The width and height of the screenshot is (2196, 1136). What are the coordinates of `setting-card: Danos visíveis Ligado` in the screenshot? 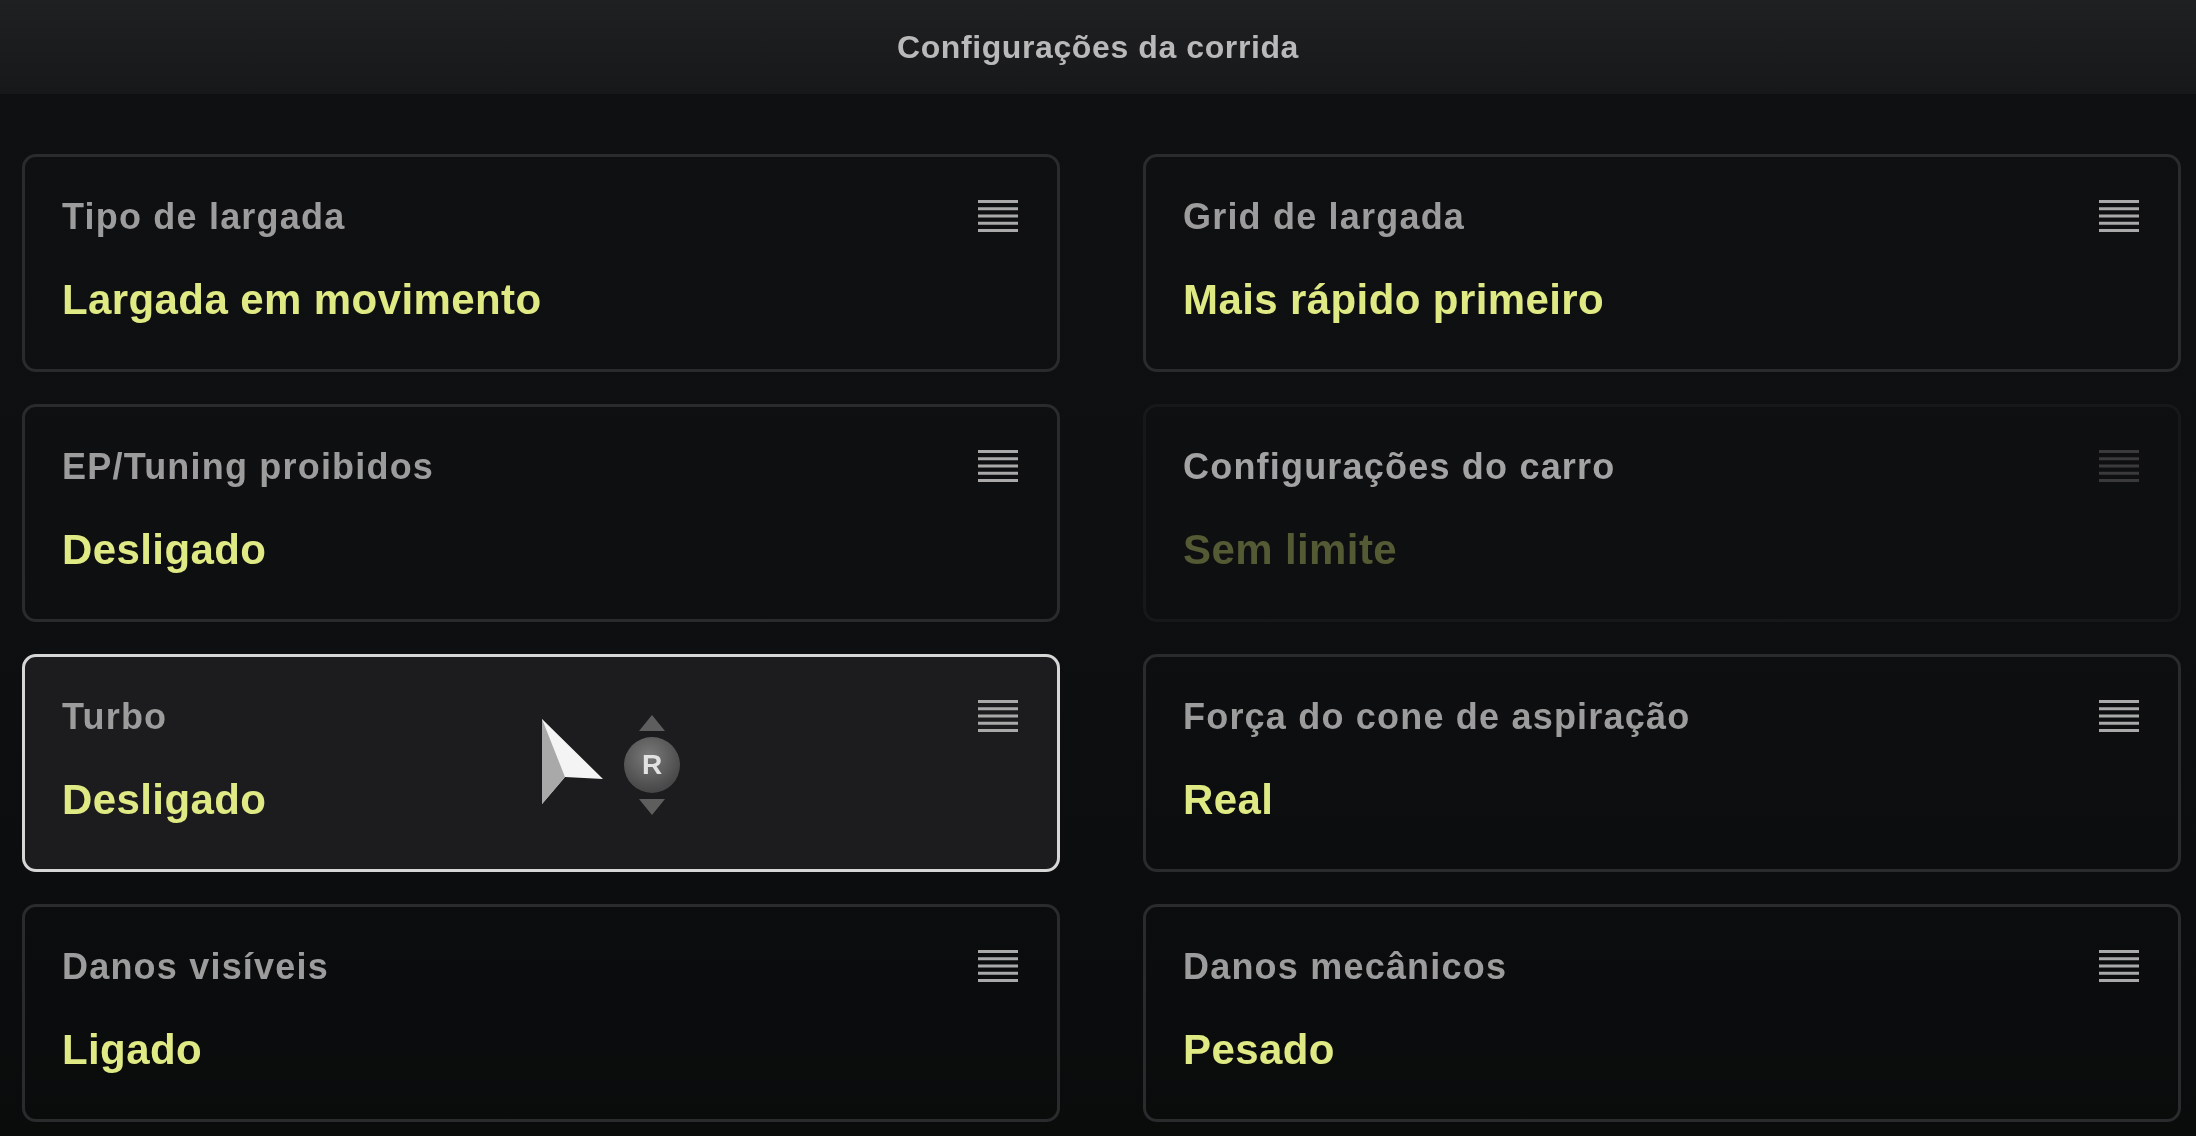 It's located at (541, 1013).